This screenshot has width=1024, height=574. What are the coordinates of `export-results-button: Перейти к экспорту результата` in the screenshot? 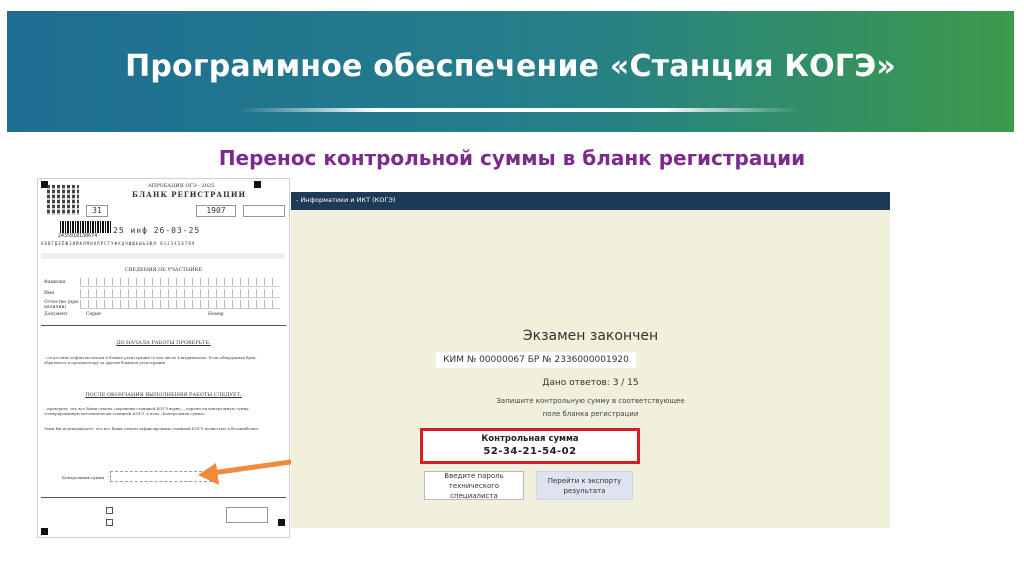 It's located at (584, 485).